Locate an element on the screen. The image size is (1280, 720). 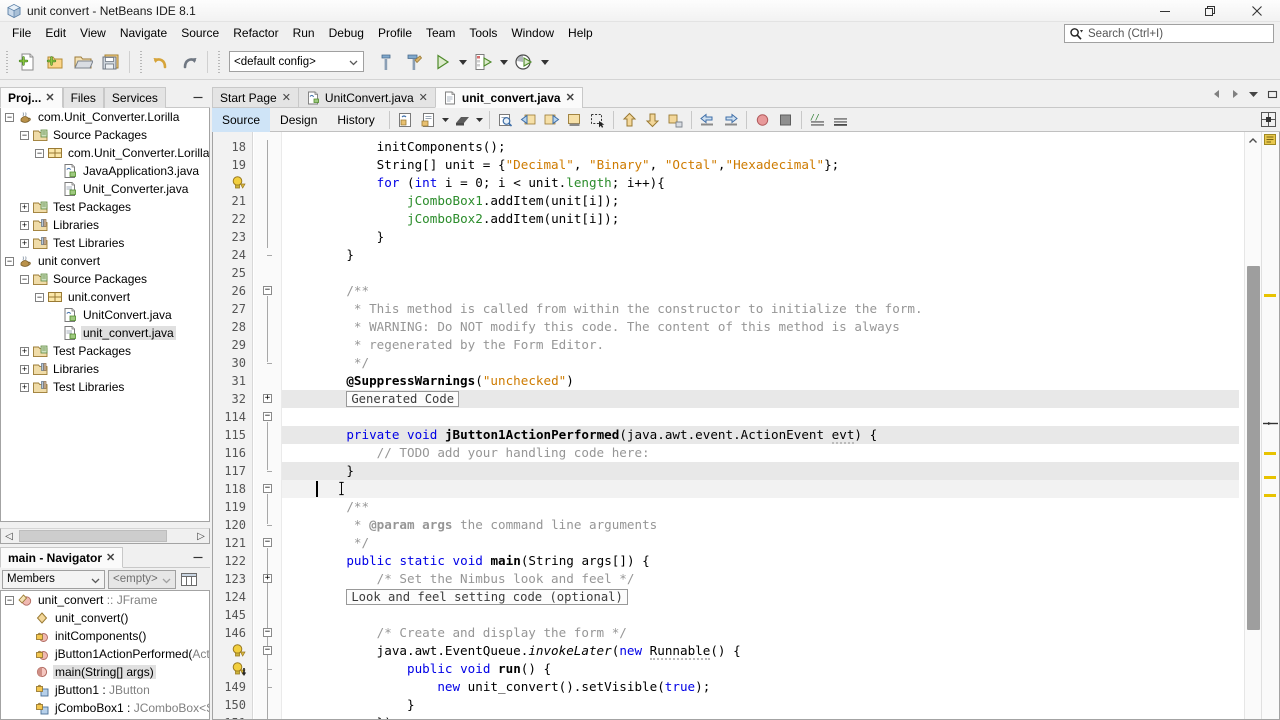
tree-item: jButton1ActionPerformed(Acti is located at coordinates (105, 654).